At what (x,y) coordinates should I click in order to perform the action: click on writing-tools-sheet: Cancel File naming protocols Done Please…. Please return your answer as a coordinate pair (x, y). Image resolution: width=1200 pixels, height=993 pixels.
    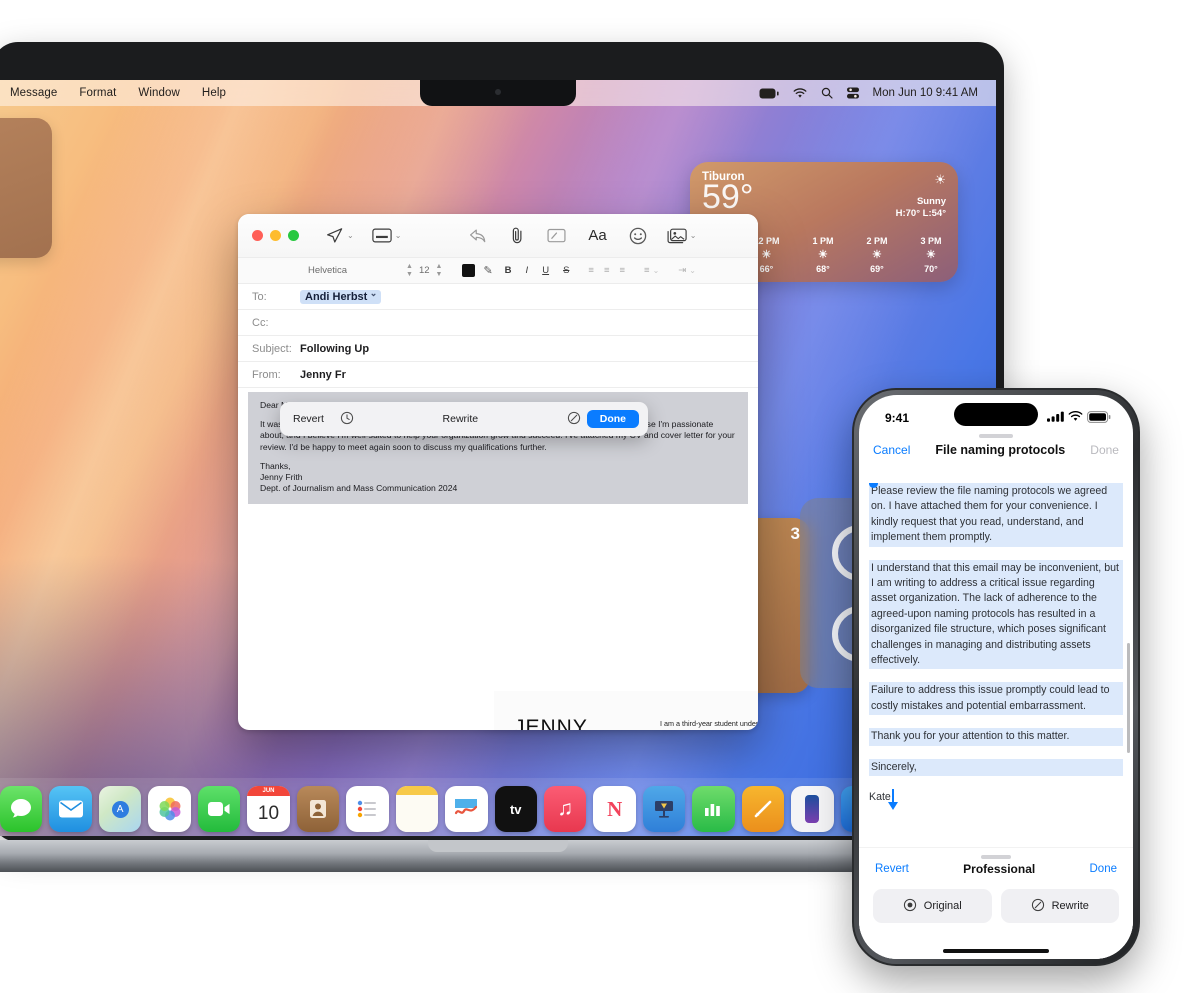
    Looking at the image, I should click on (996, 694).